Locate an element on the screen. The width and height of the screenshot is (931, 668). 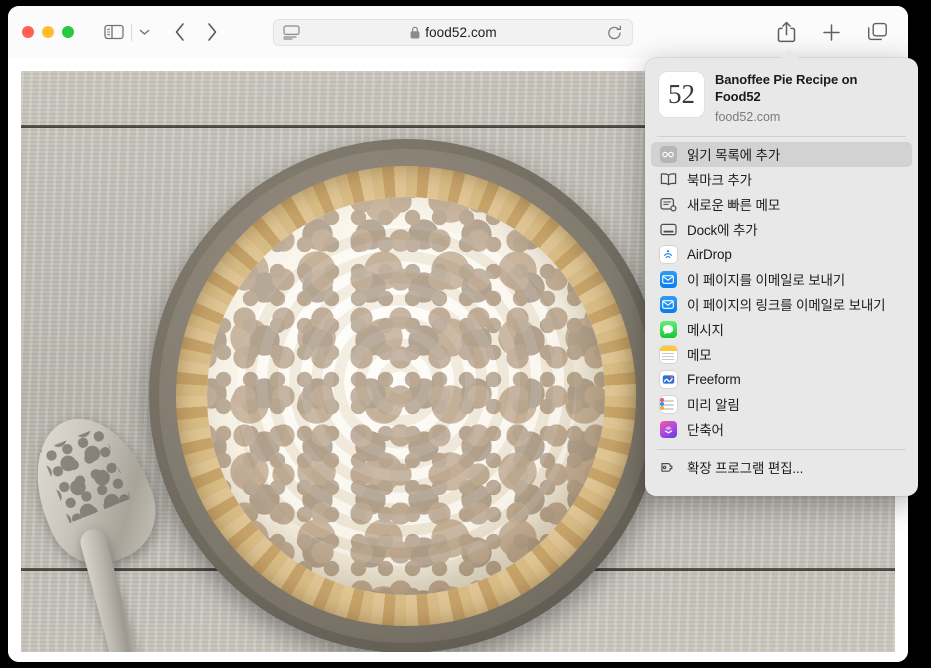
page-title: Banoffee Pie Recipe on Food52 is located at coordinates (786, 88).